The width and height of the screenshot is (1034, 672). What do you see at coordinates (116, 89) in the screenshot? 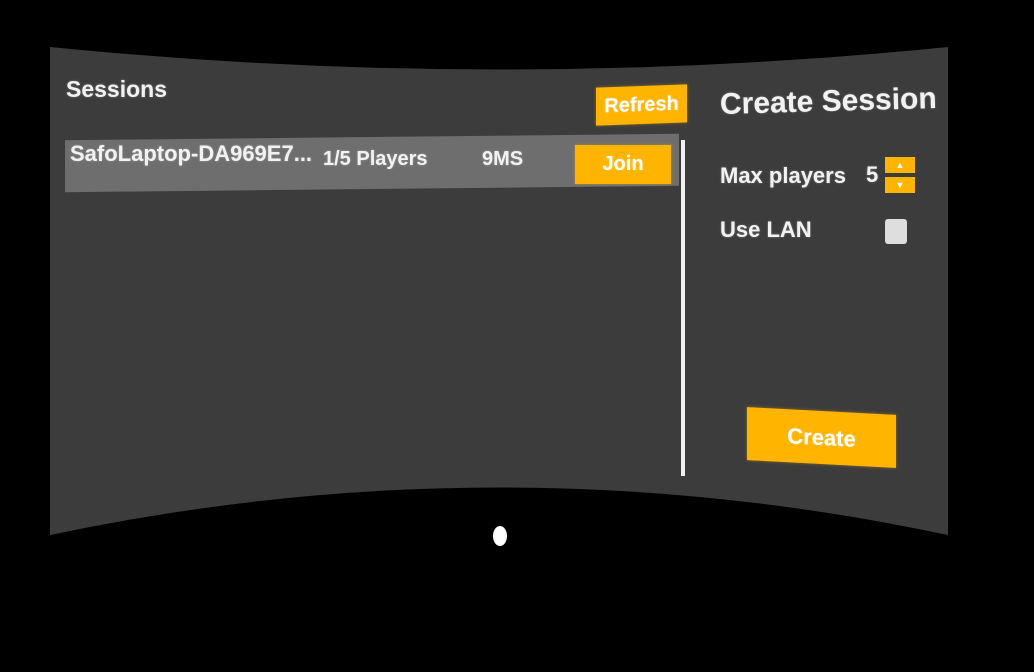
I see `sessions-title: Sessions` at bounding box center [116, 89].